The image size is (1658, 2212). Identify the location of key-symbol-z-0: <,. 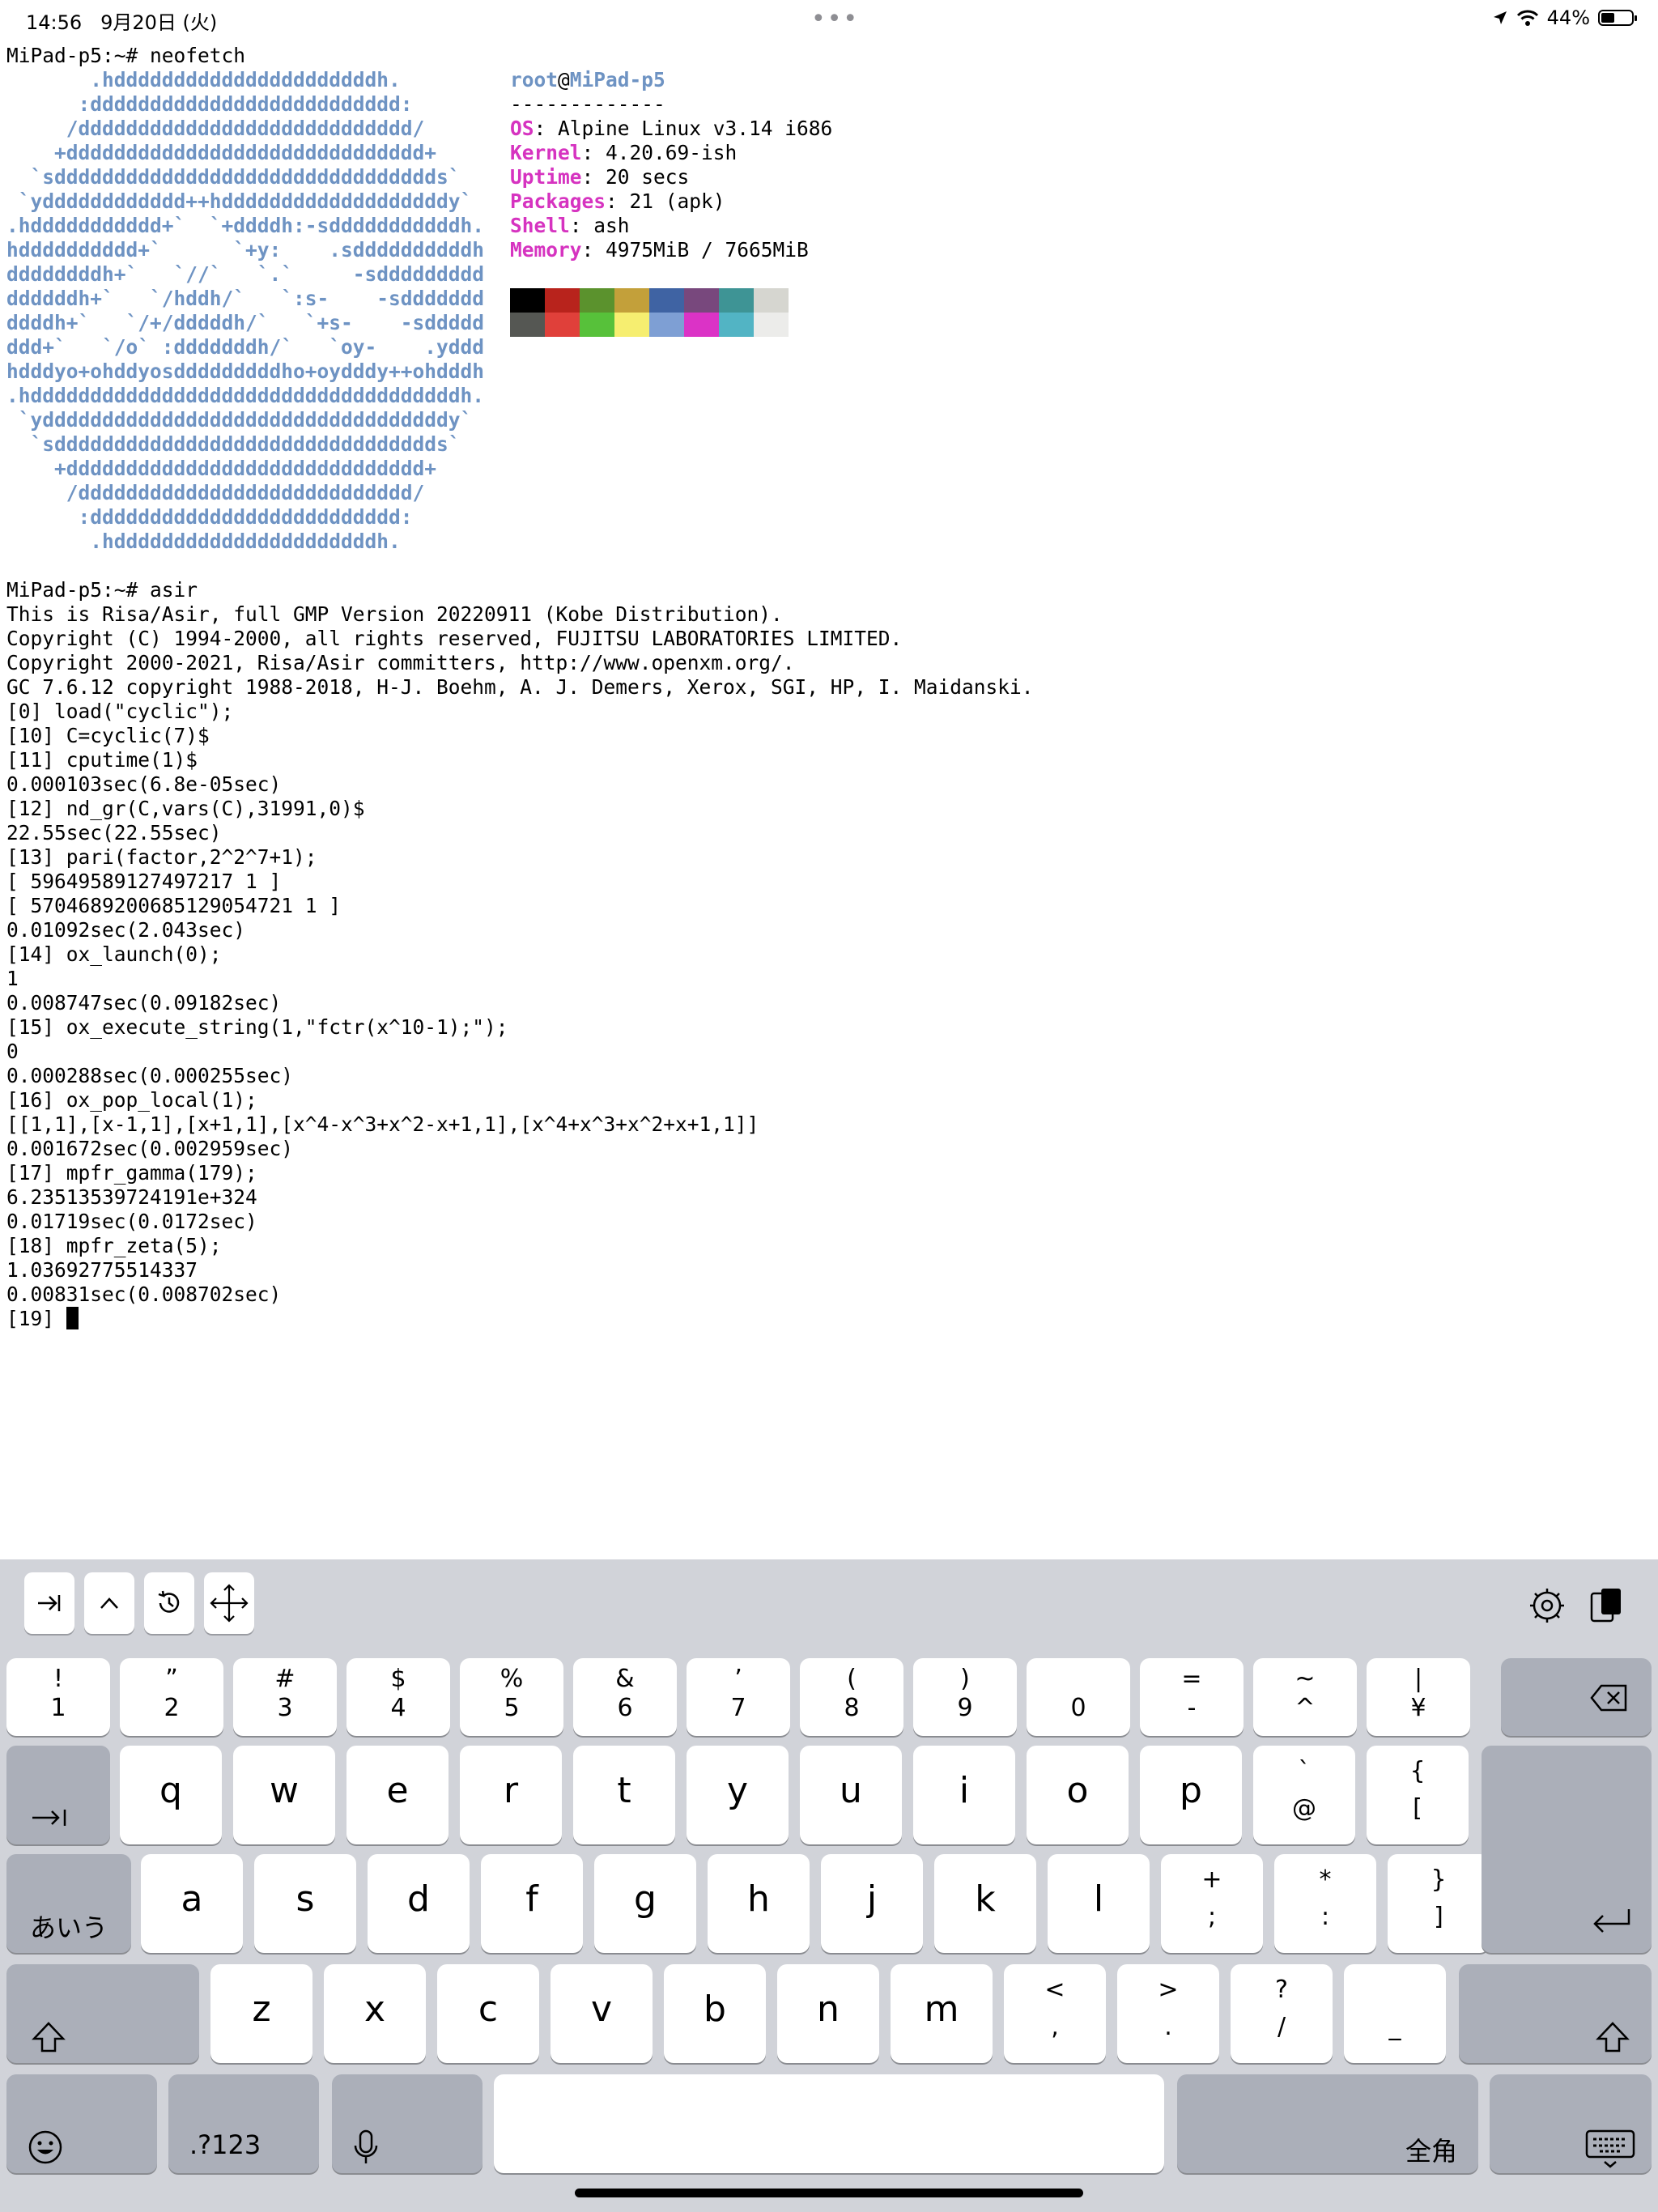
(1055, 2014).